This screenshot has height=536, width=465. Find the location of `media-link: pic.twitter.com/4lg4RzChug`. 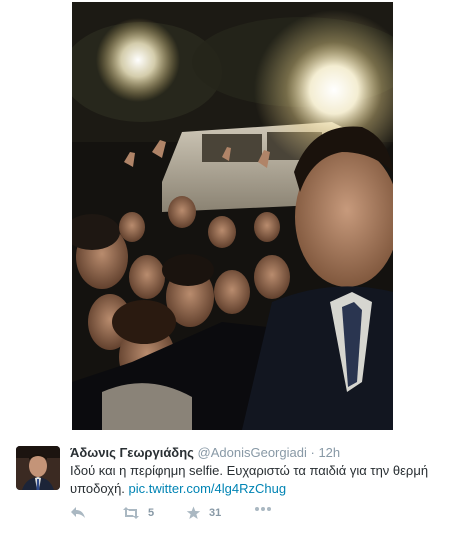

media-link: pic.twitter.com/4lg4RzChug is located at coordinates (208, 488).